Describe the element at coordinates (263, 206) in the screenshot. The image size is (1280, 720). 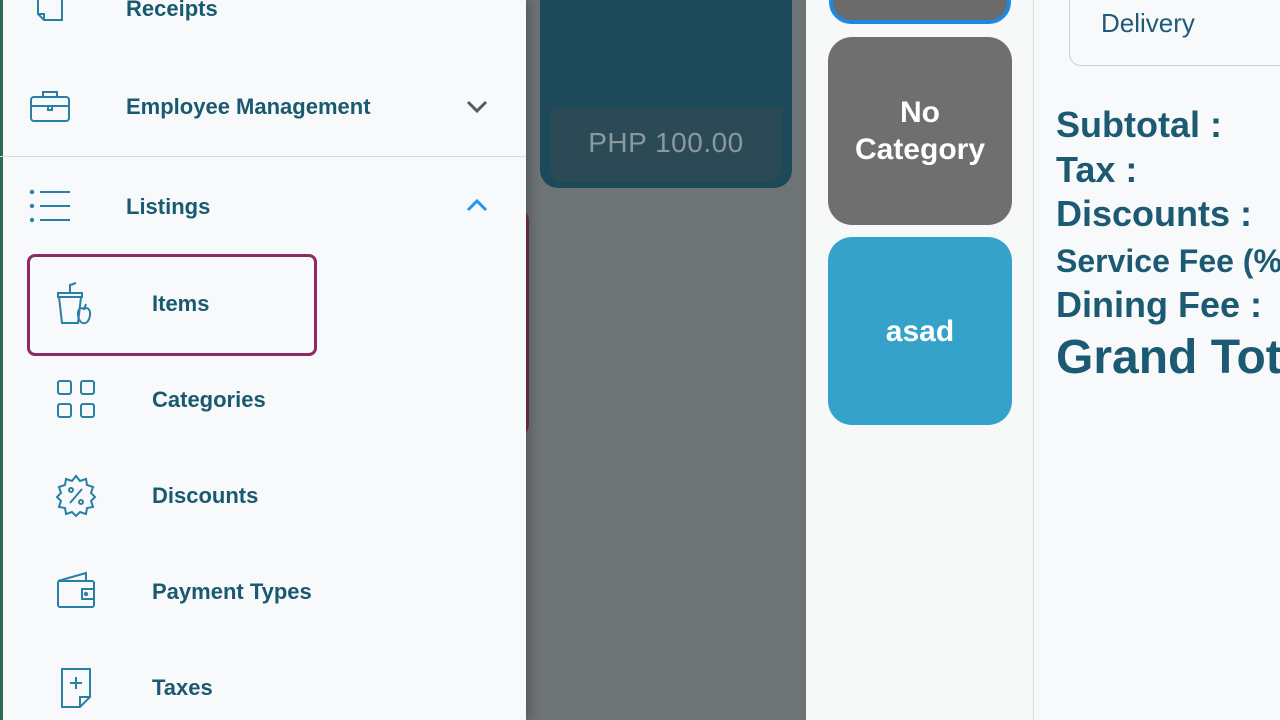
I see `nav-item-listings: Listings` at that location.